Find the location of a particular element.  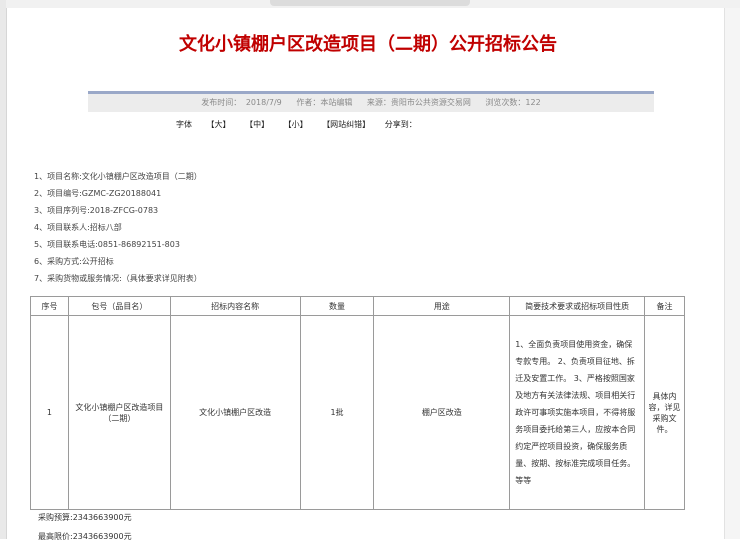

cell-content: 文化小镇棚户区改造 is located at coordinates (235, 412).